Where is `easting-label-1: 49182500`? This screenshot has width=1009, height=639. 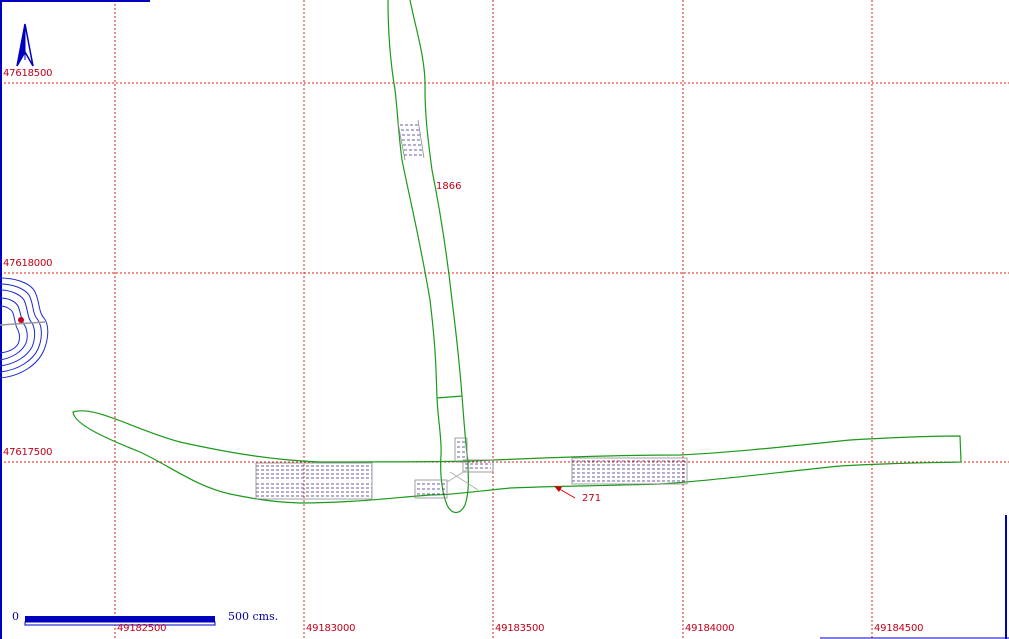 easting-label-1: 49182500 is located at coordinates (142, 628).